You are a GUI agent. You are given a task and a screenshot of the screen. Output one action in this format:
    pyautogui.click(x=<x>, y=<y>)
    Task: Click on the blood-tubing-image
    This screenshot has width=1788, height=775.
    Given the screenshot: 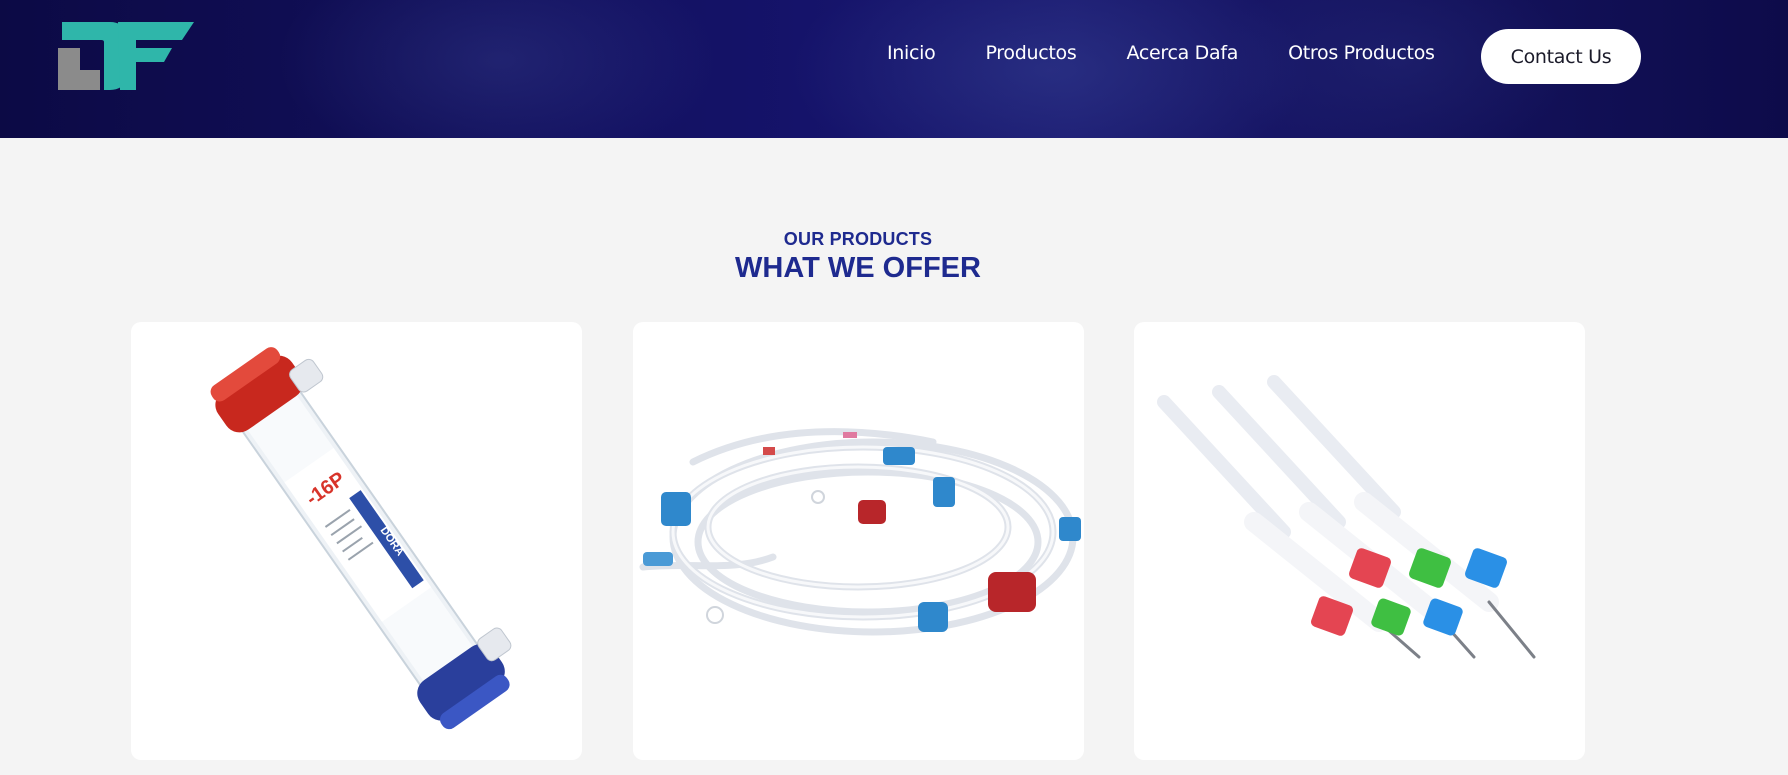 What is the action you would take?
    pyautogui.click(x=860, y=532)
    